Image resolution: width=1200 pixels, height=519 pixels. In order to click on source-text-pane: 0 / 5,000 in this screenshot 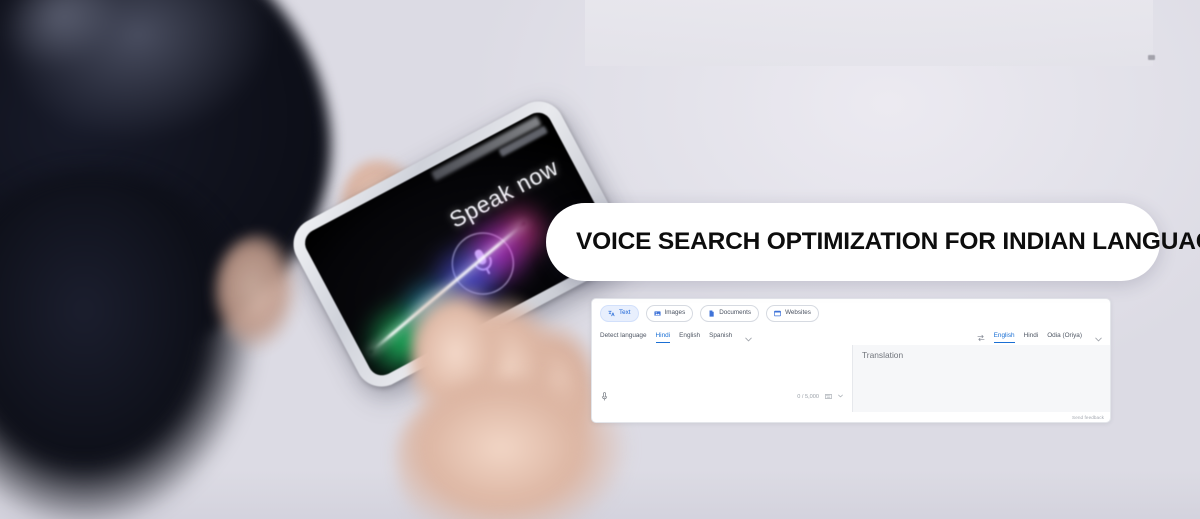, I will do `click(722, 378)`.